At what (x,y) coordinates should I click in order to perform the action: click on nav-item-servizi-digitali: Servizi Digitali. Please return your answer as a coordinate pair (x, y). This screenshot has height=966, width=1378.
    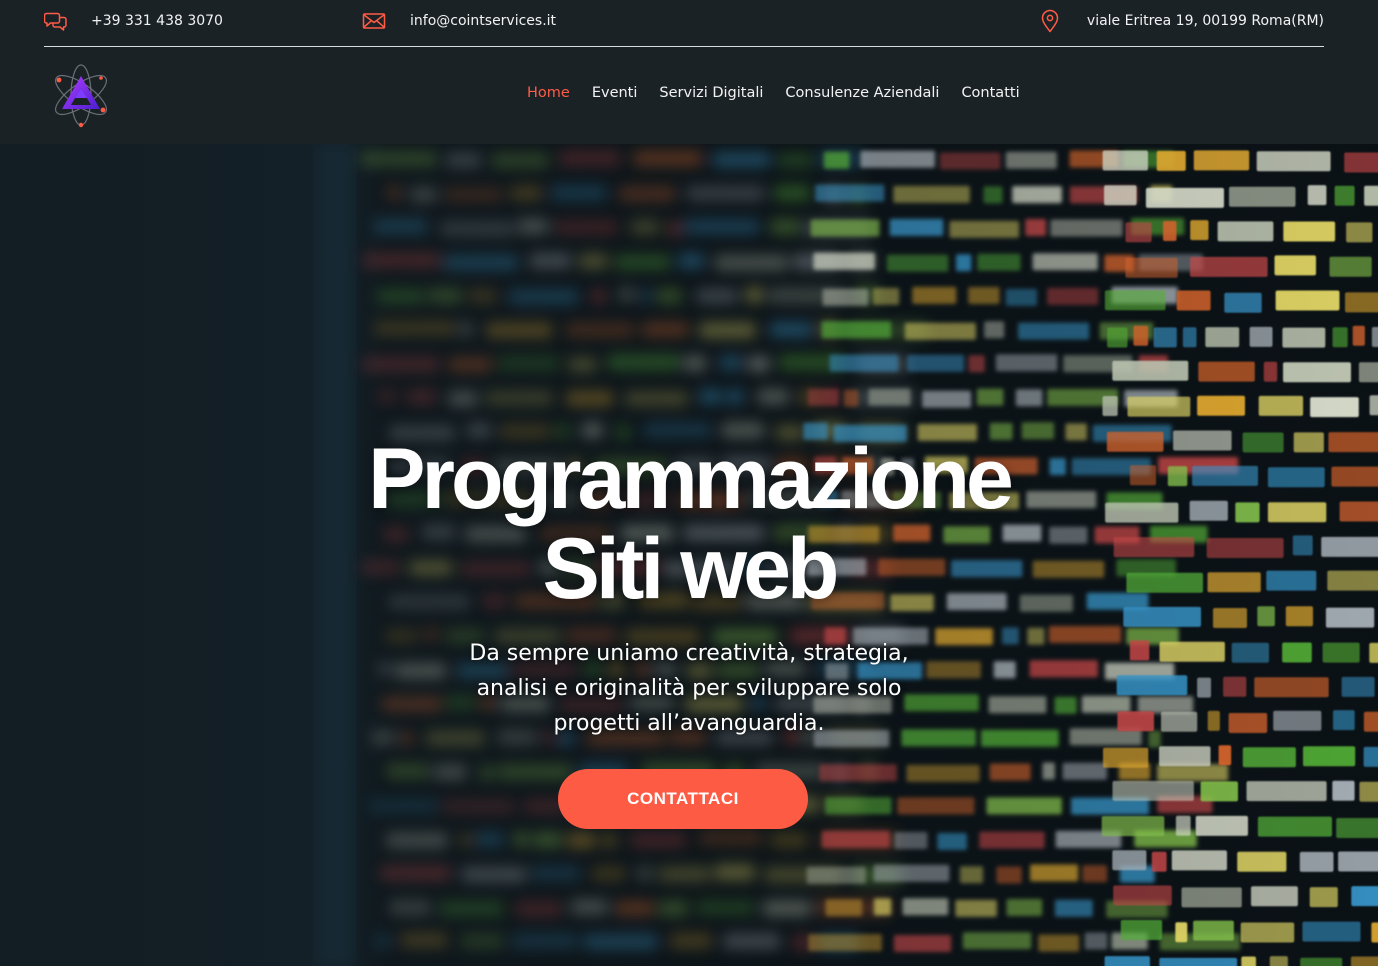
    Looking at the image, I should click on (711, 93).